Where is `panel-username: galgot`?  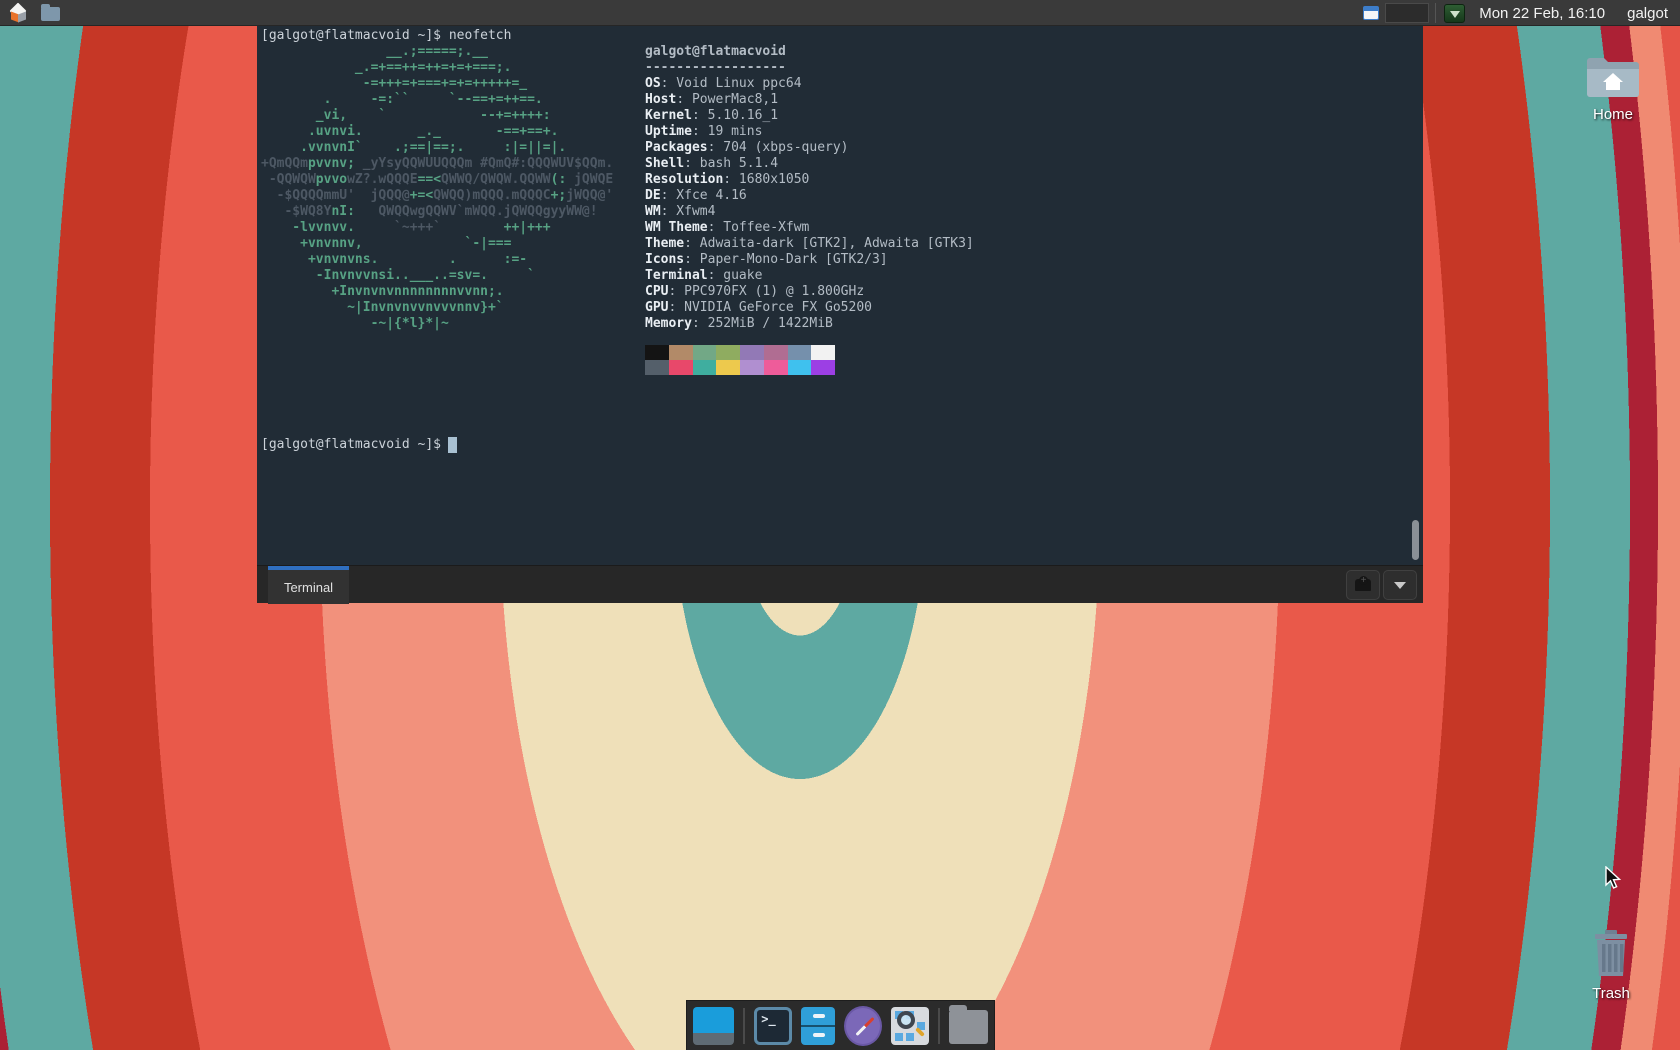
panel-username: galgot is located at coordinates (1647, 13).